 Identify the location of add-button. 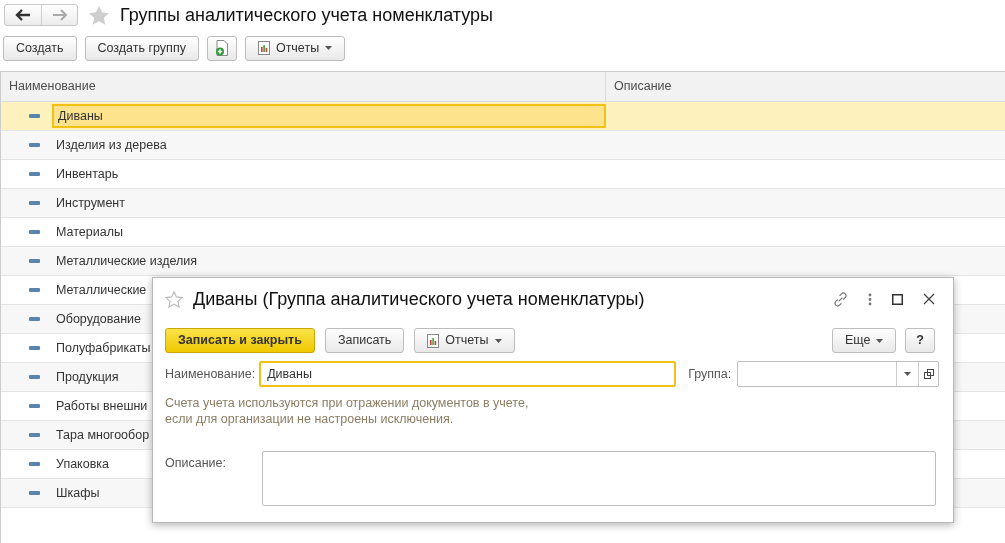
(221, 48).